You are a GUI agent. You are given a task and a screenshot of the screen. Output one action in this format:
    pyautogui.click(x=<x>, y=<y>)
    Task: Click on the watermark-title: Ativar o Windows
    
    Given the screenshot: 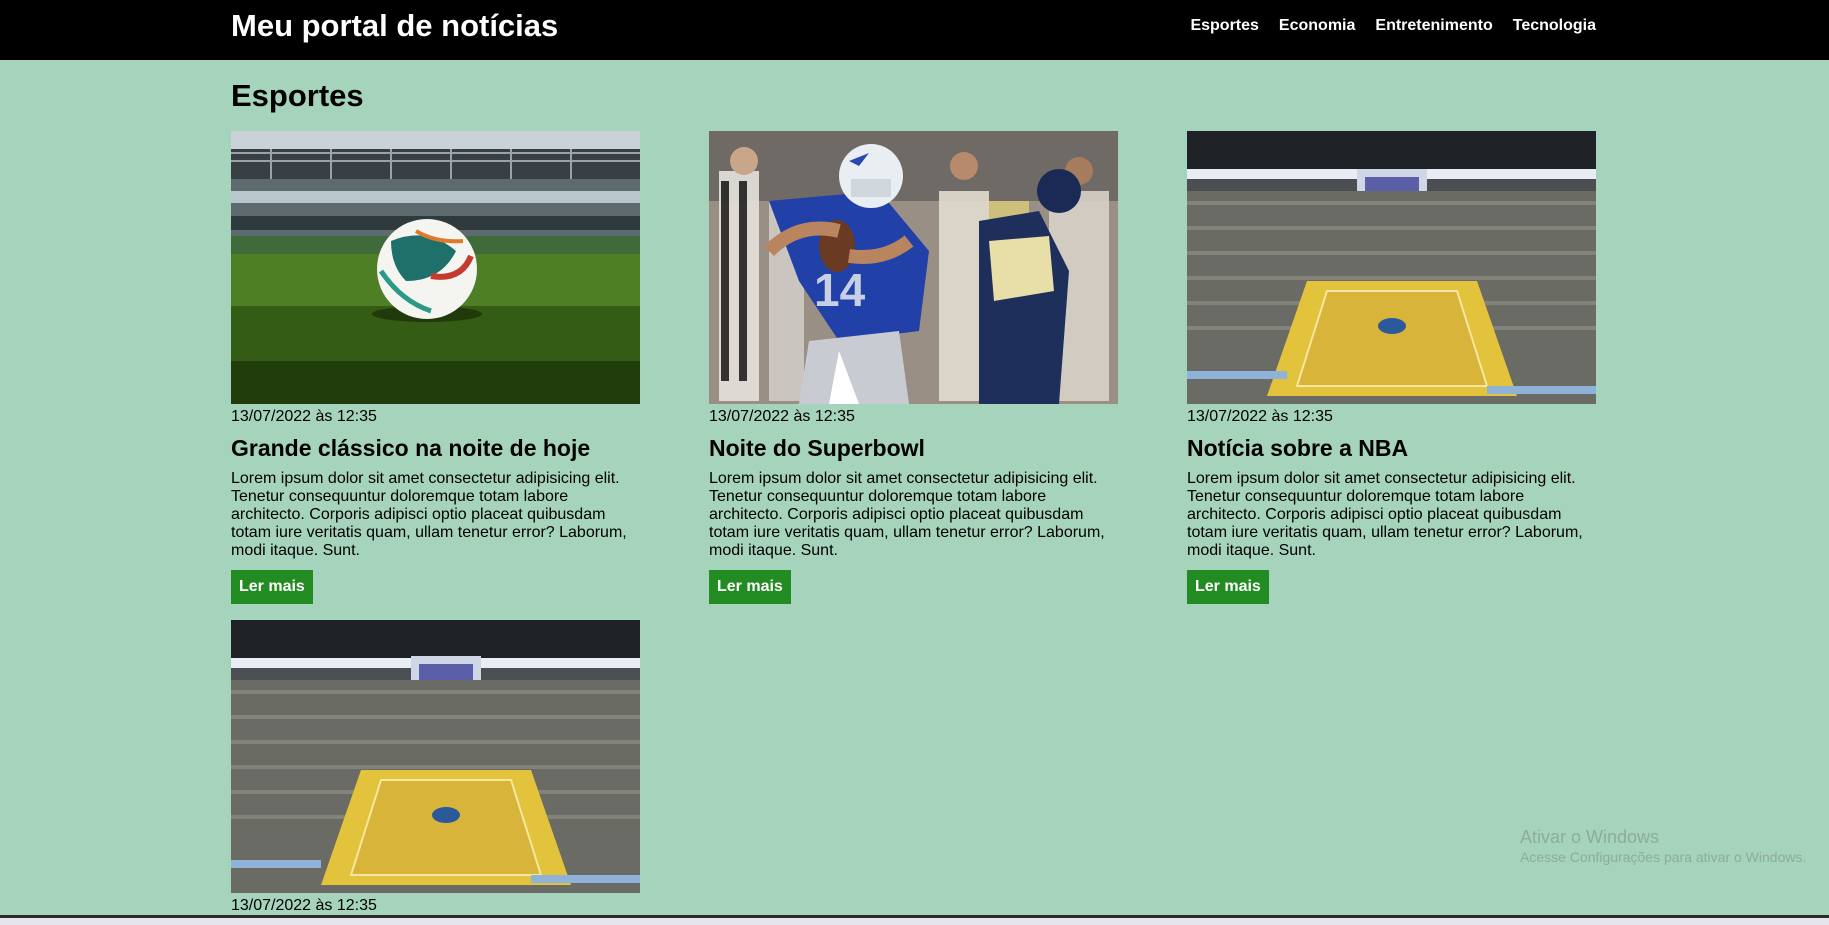 What is the action you would take?
    pyautogui.click(x=1590, y=837)
    